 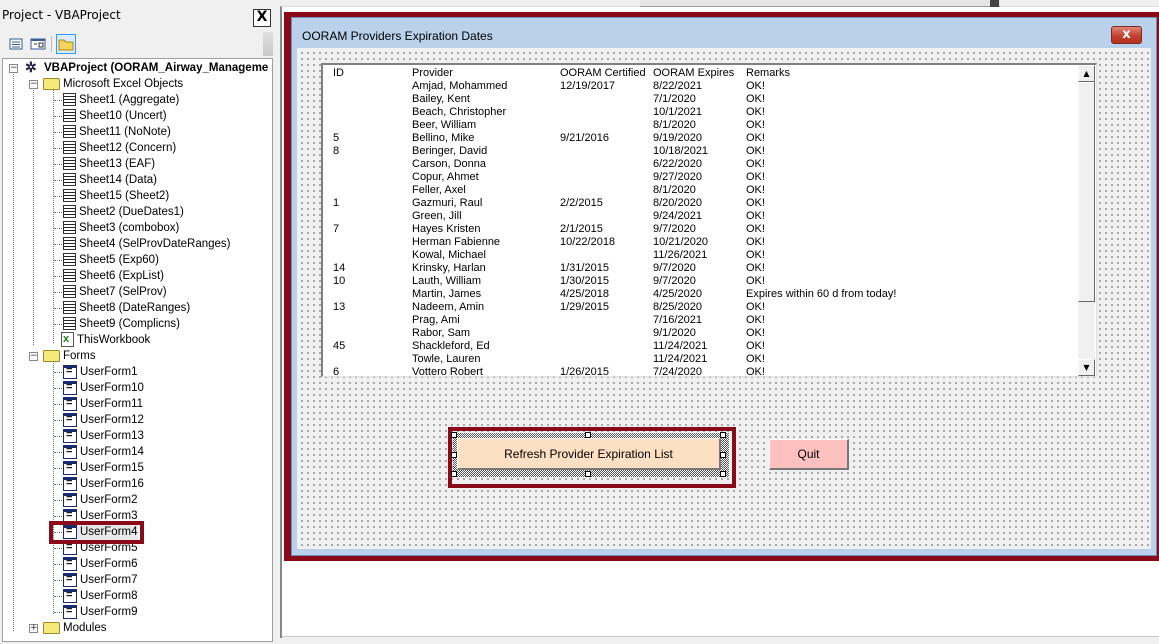 I want to click on listbox-row: 6 Vottero Robert 1/26/2015 7/24/2020 OK!, so click(x=703, y=371).